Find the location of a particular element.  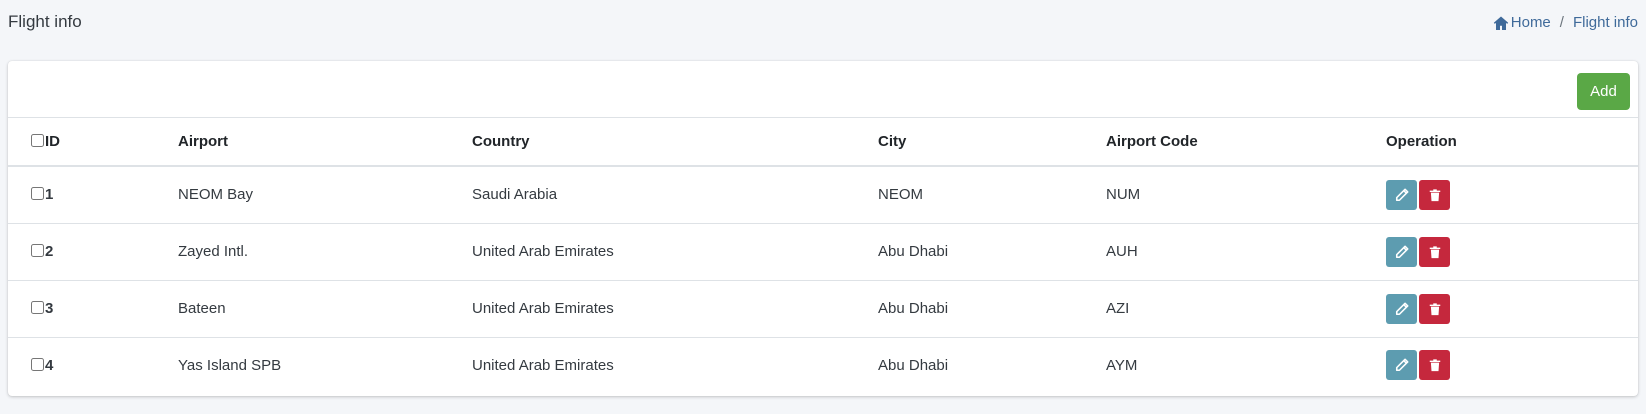

table-row: 1 NEOM Bay Saudi Arabia NEOM NUM is located at coordinates (823, 195).